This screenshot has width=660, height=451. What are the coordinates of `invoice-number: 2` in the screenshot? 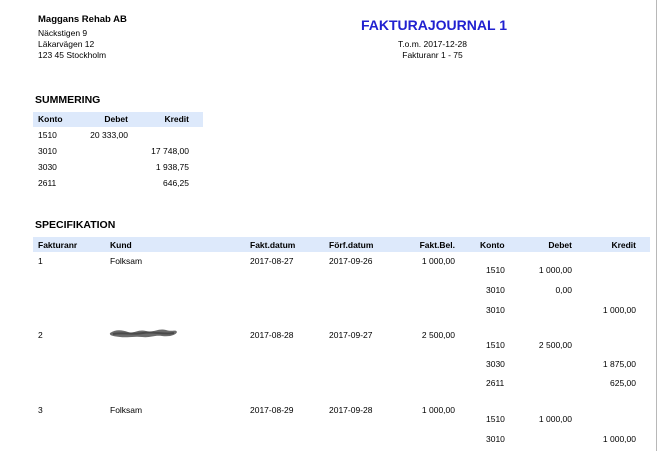 It's located at (40, 335).